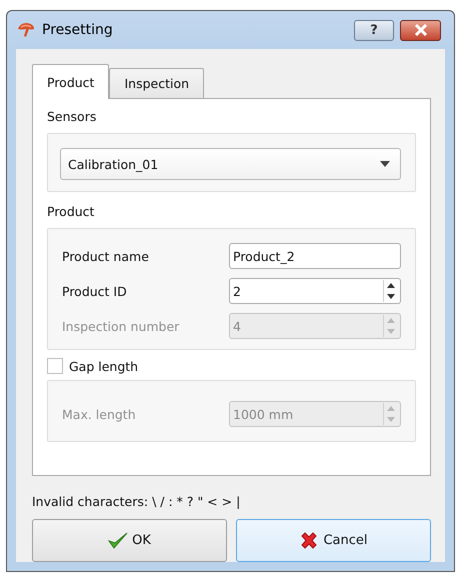  What do you see at coordinates (71, 81) in the screenshot?
I see `tab: Product` at bounding box center [71, 81].